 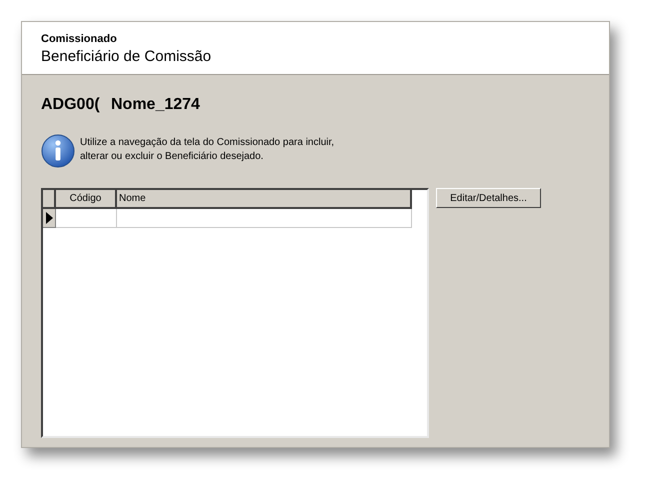 I want to click on table-cell, so click(x=86, y=218).